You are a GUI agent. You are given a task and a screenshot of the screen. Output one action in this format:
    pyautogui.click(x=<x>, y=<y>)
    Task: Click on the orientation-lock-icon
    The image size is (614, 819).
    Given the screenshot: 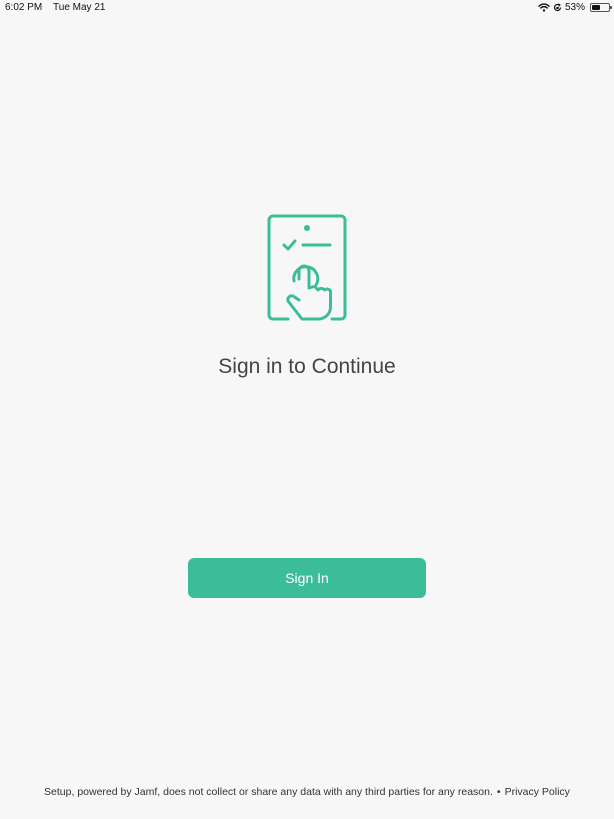 What is the action you would take?
    pyautogui.click(x=557, y=7)
    